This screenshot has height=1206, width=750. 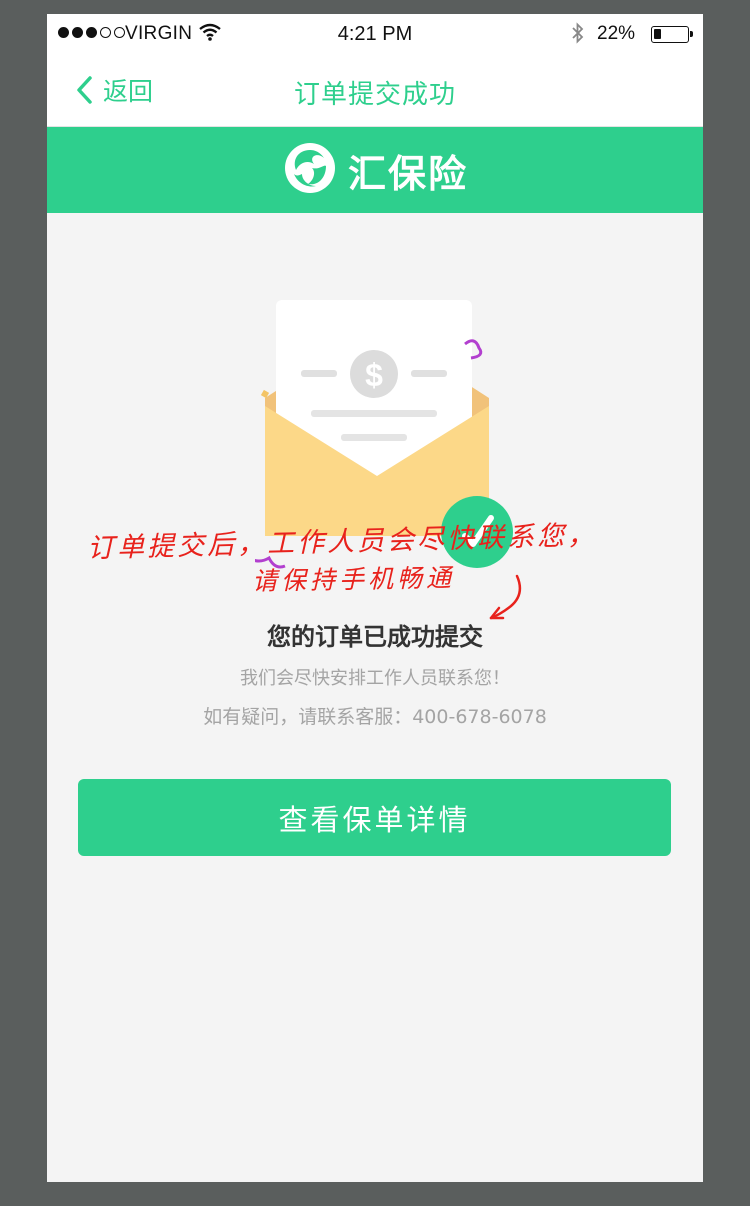 What do you see at coordinates (374, 95) in the screenshot?
I see `page-title: 订单提交成功` at bounding box center [374, 95].